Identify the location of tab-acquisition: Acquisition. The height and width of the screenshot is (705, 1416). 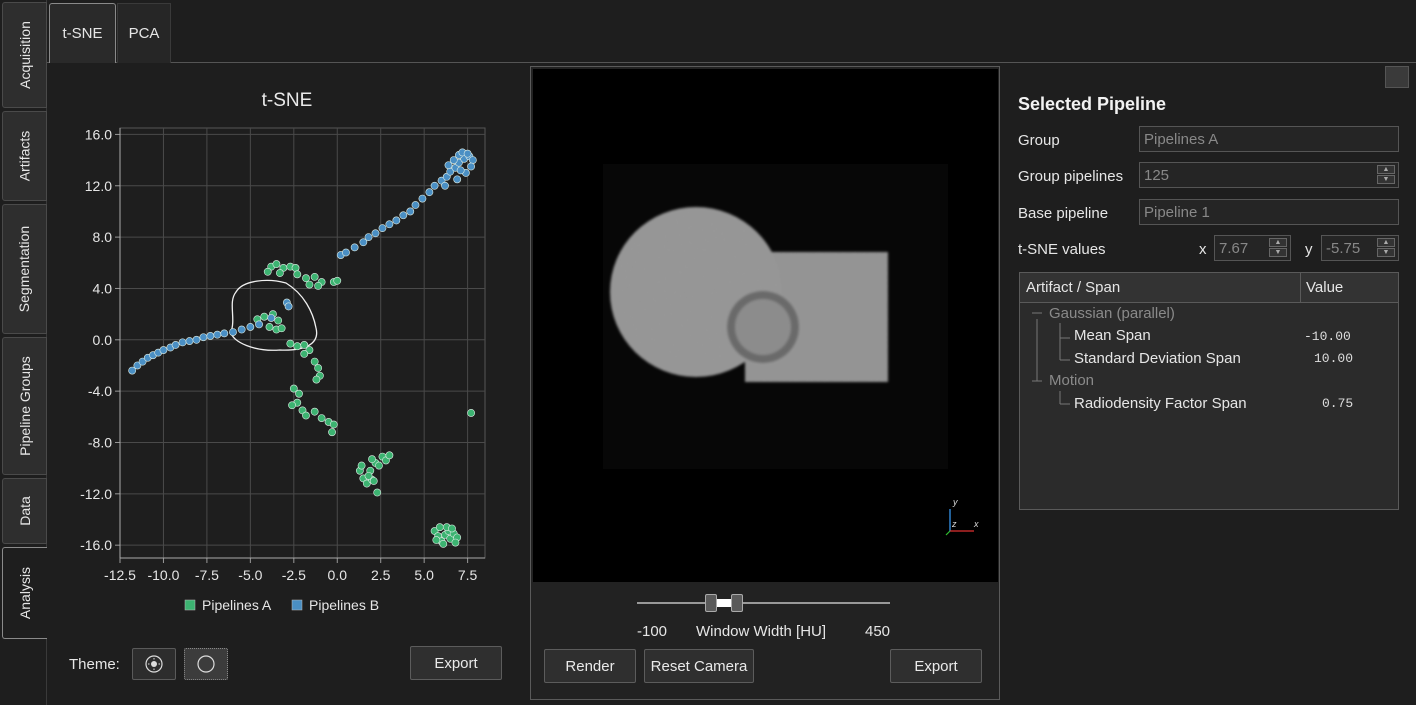
(24, 55).